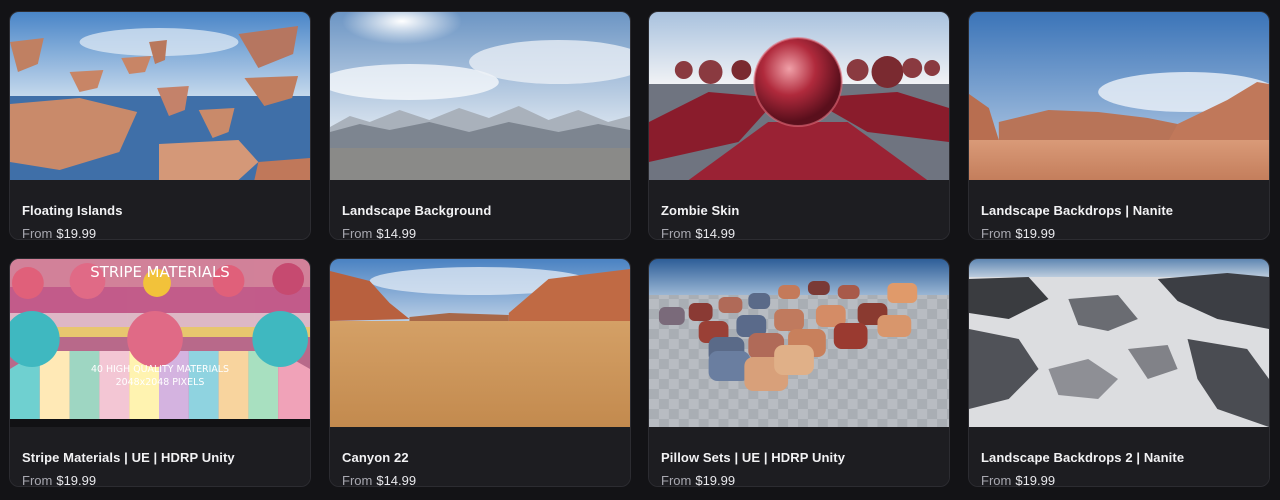  I want to click on product-title: Landscape Backdrops | Nanite, so click(1077, 210).